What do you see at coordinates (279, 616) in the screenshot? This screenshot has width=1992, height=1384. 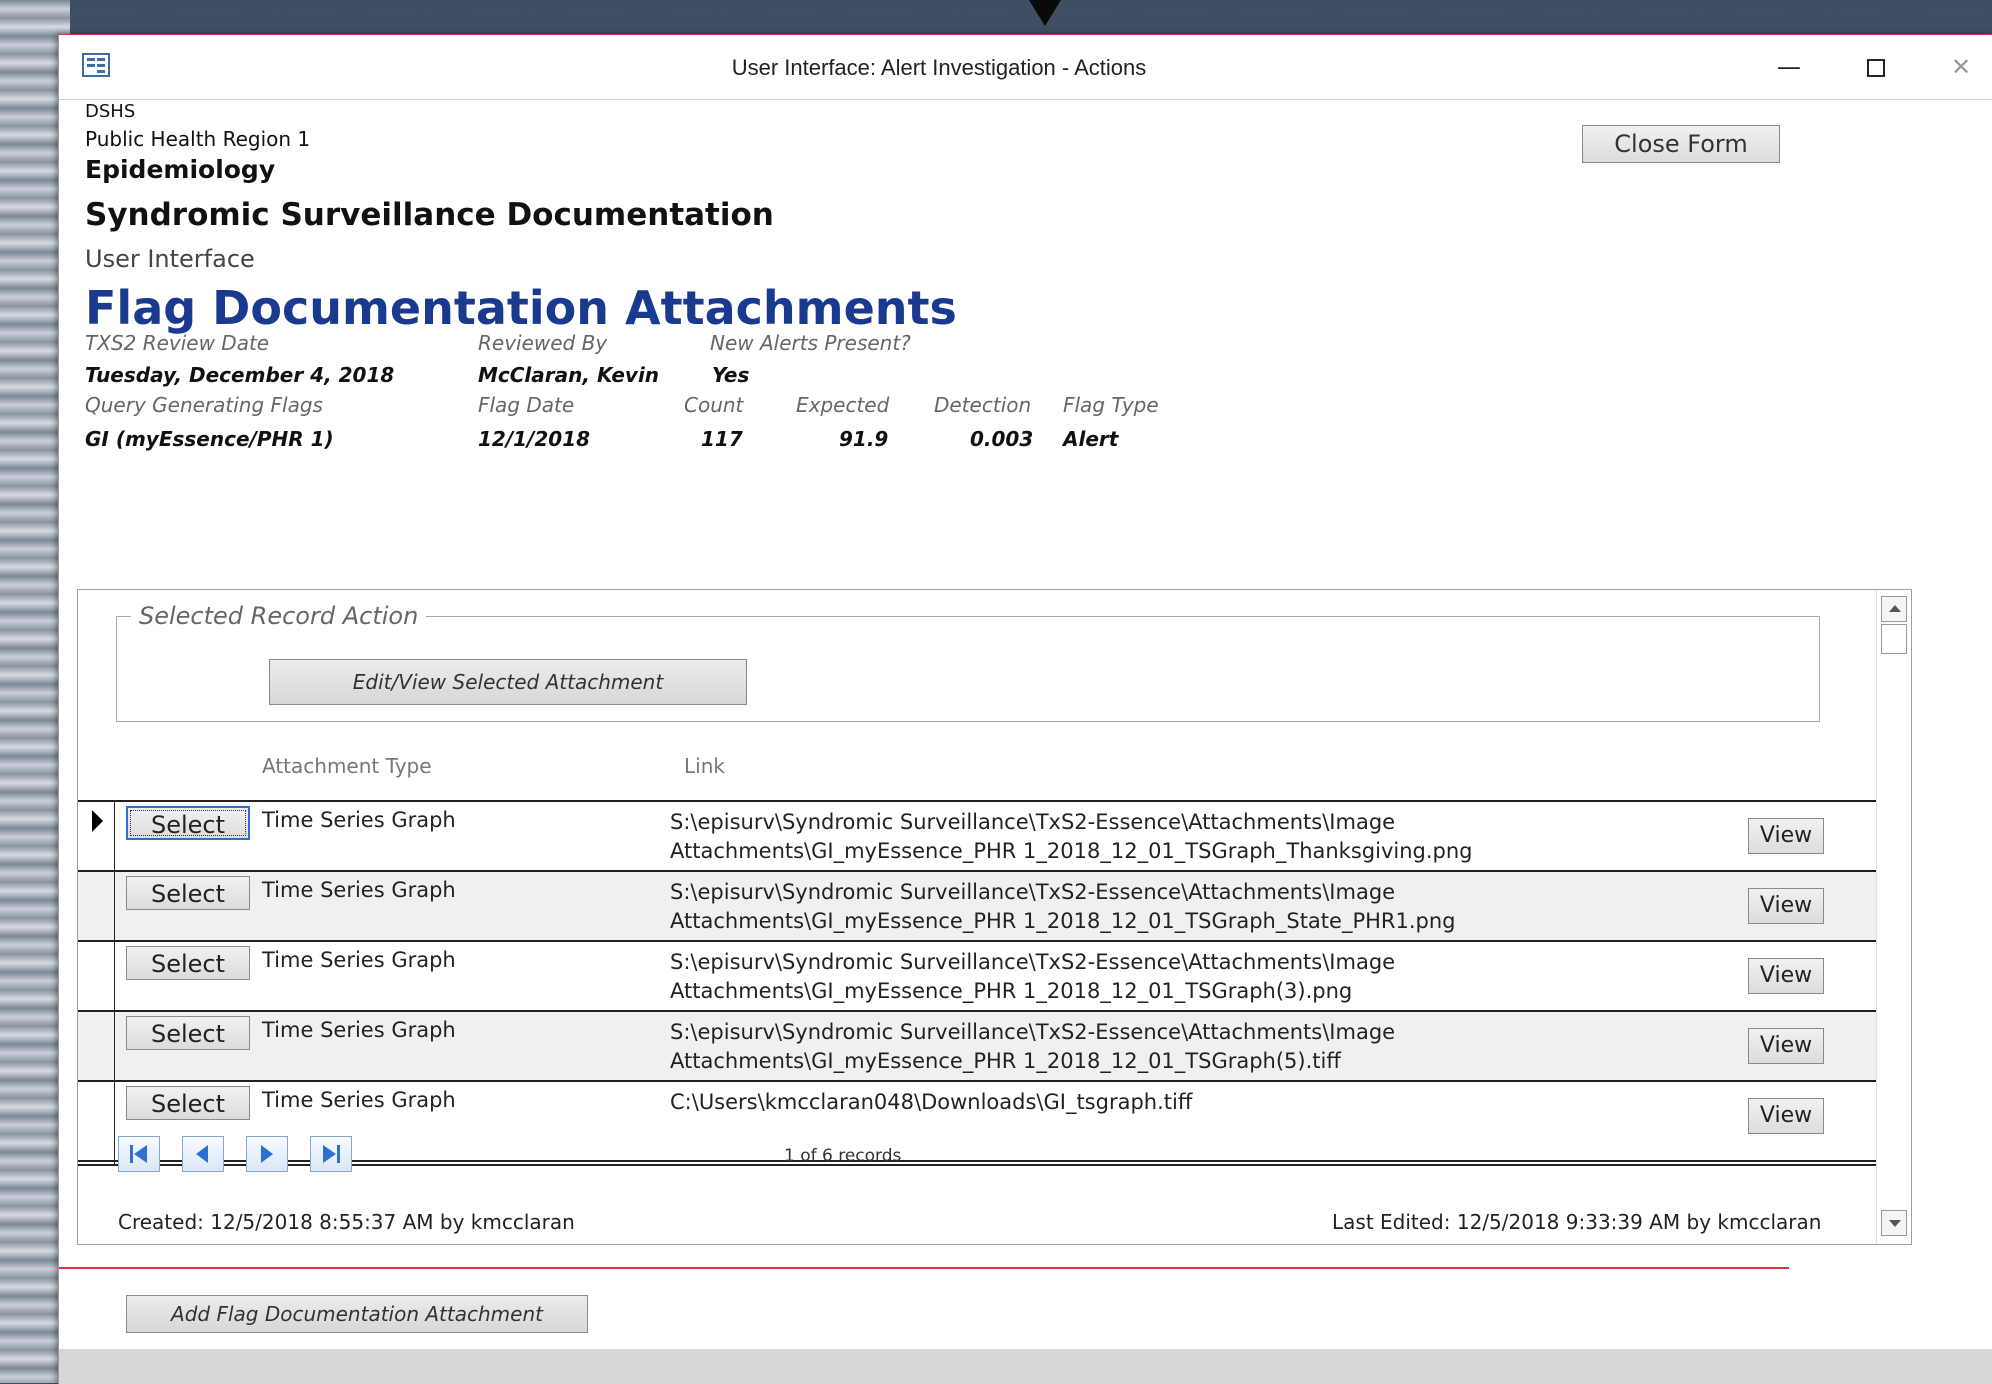 I see `selected-record-action-legend: Selected Record Action` at bounding box center [279, 616].